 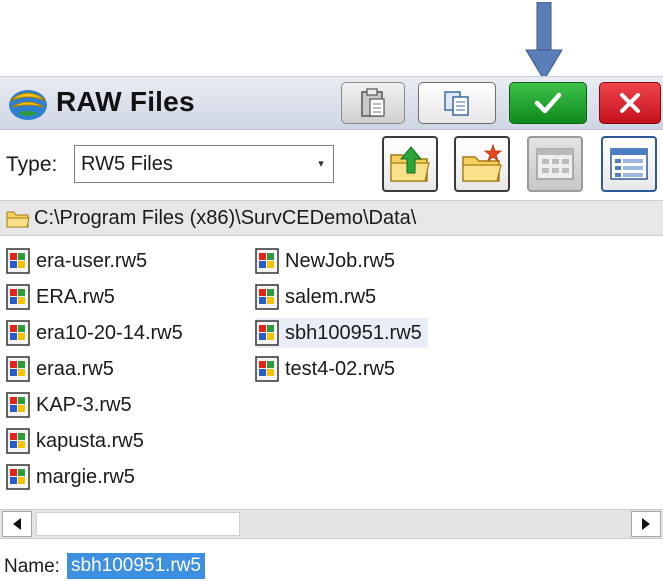 I want to click on file-item: kapusta.rw5, so click(x=75, y=441).